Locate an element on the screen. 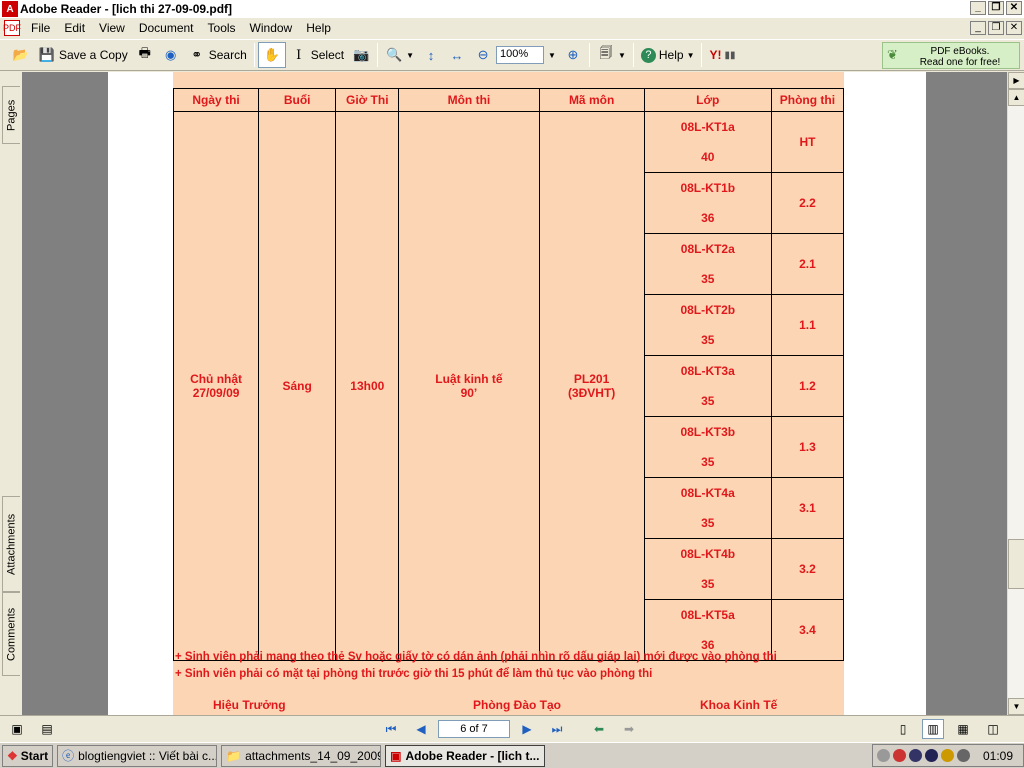  previous-page-button: ◀ is located at coordinates (421, 729).